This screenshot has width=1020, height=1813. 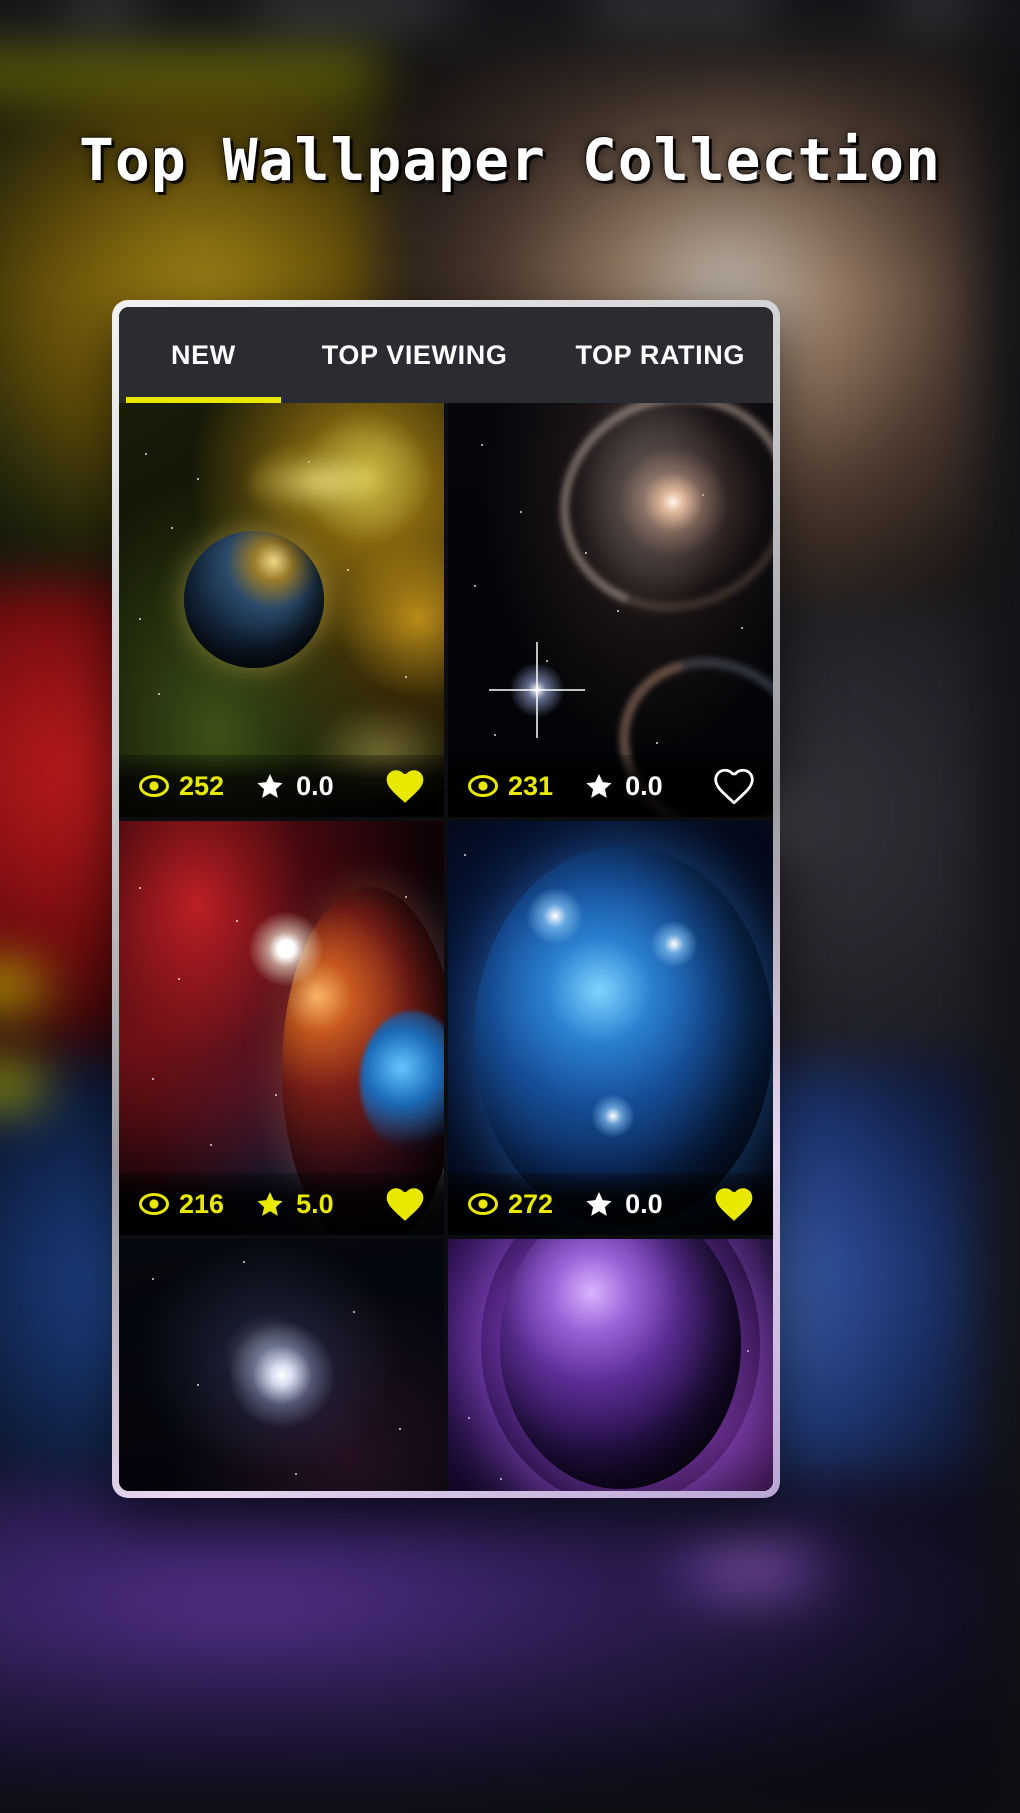 I want to click on tab-bar: NEW TOP VIEWING TOP RATING RAN, so click(x=446, y=355).